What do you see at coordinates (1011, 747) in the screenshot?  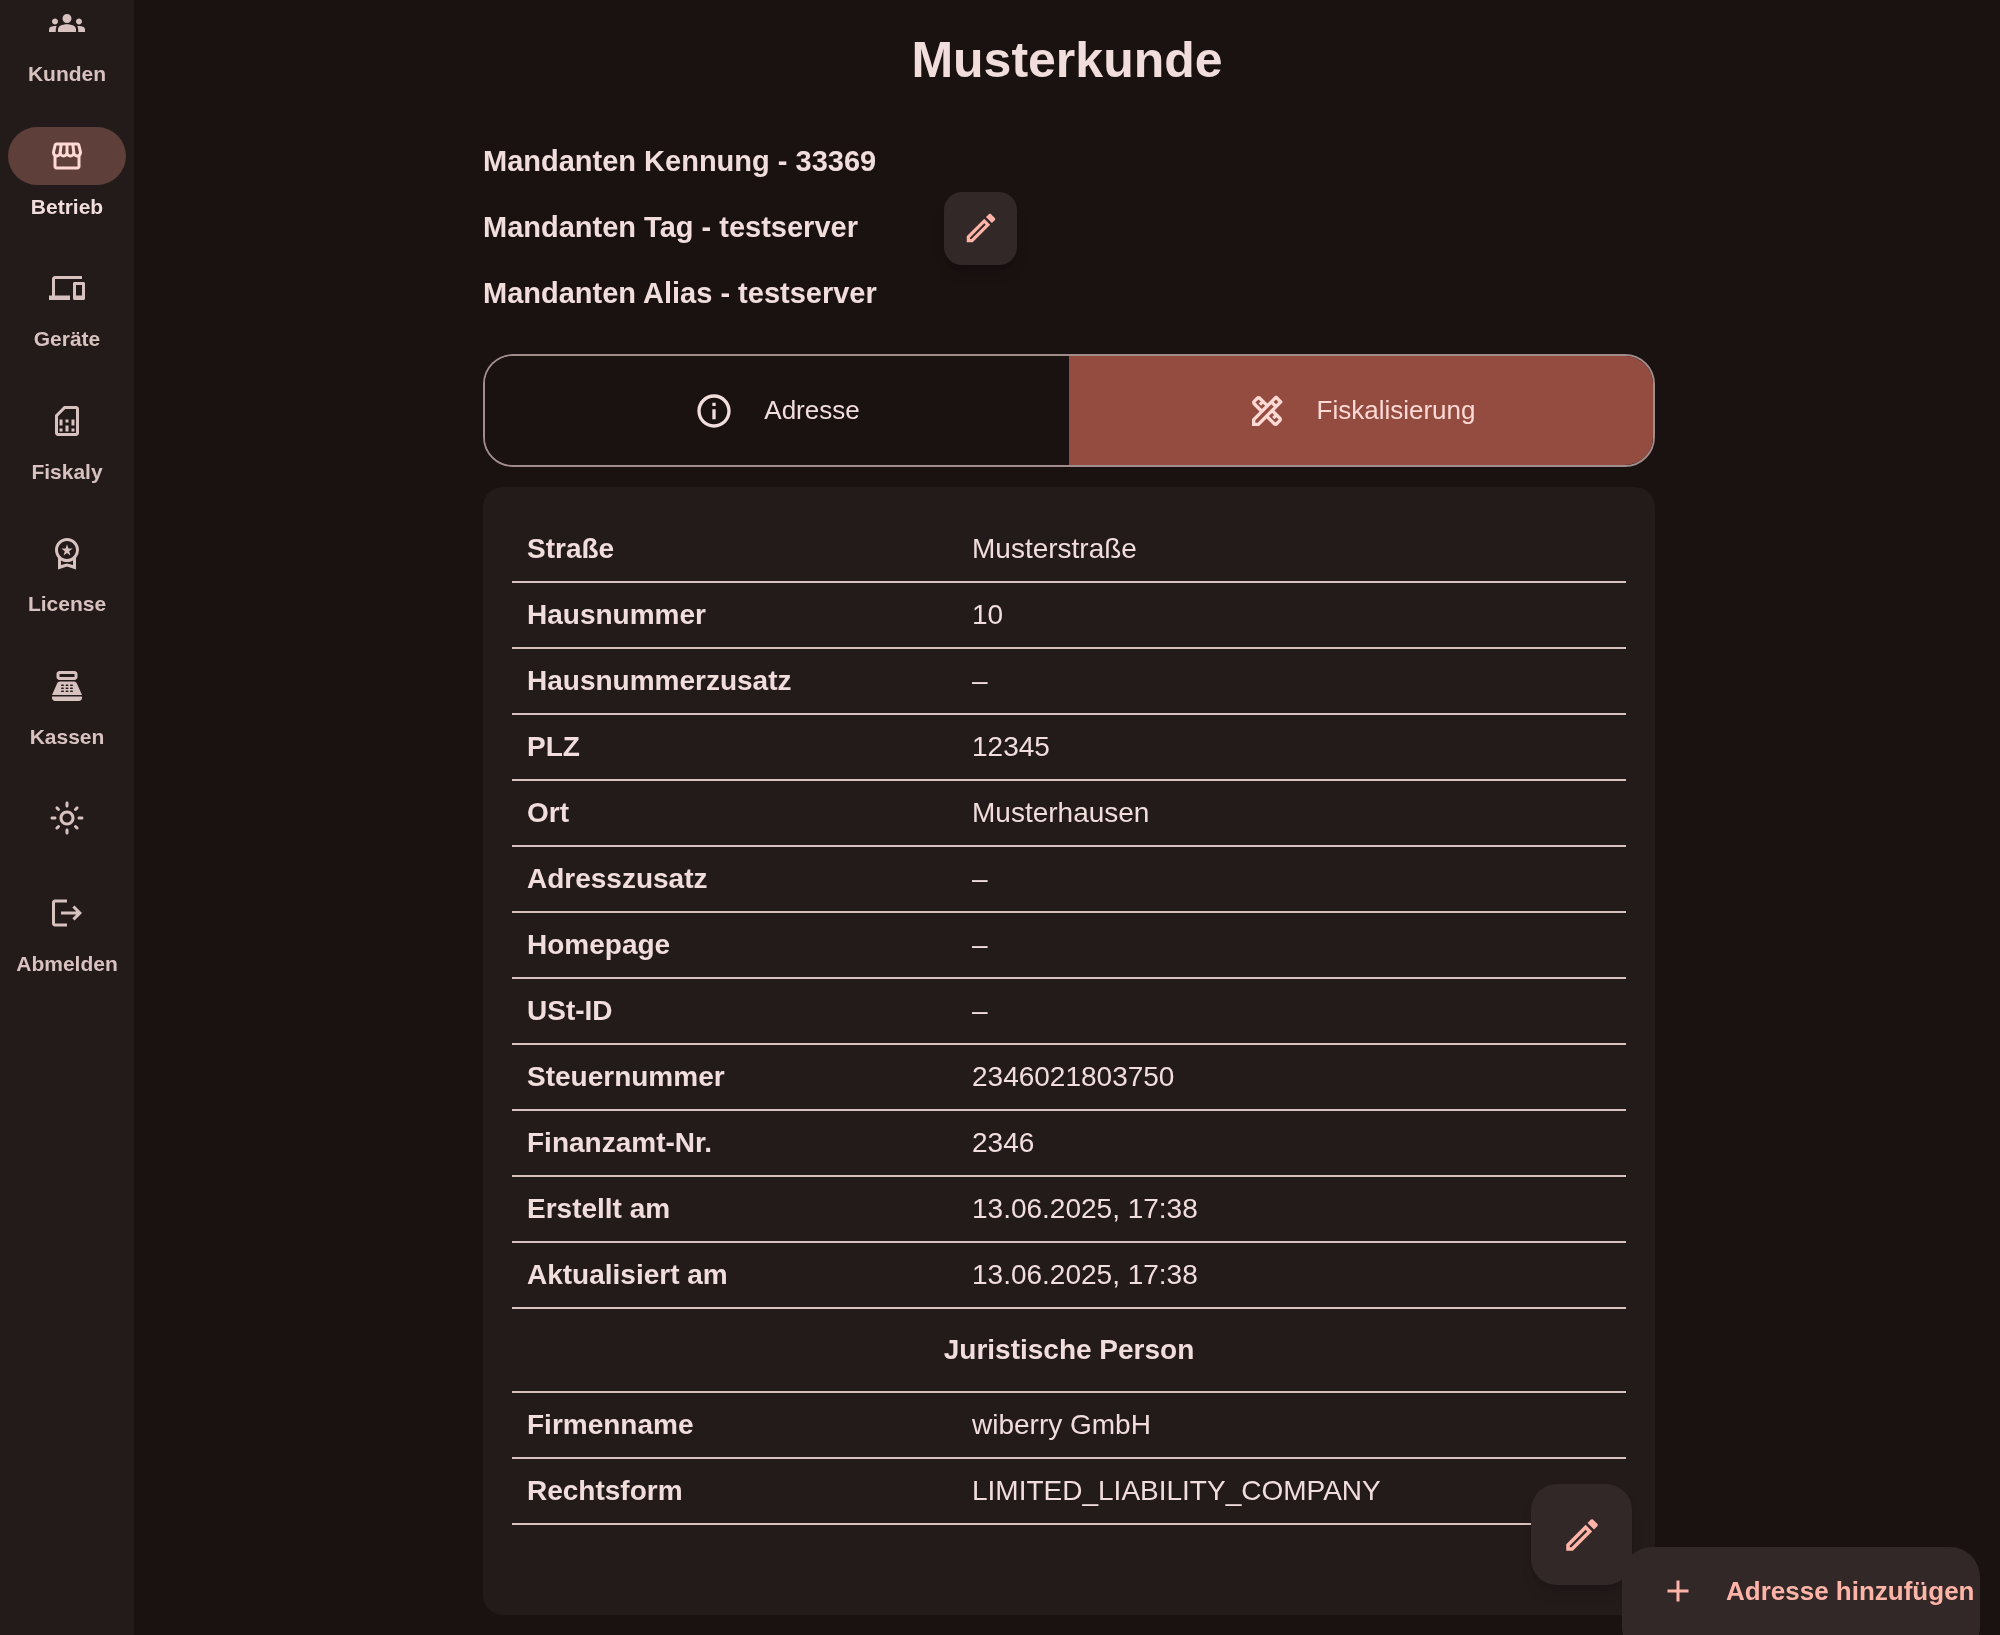 I see `field-value: 12345` at bounding box center [1011, 747].